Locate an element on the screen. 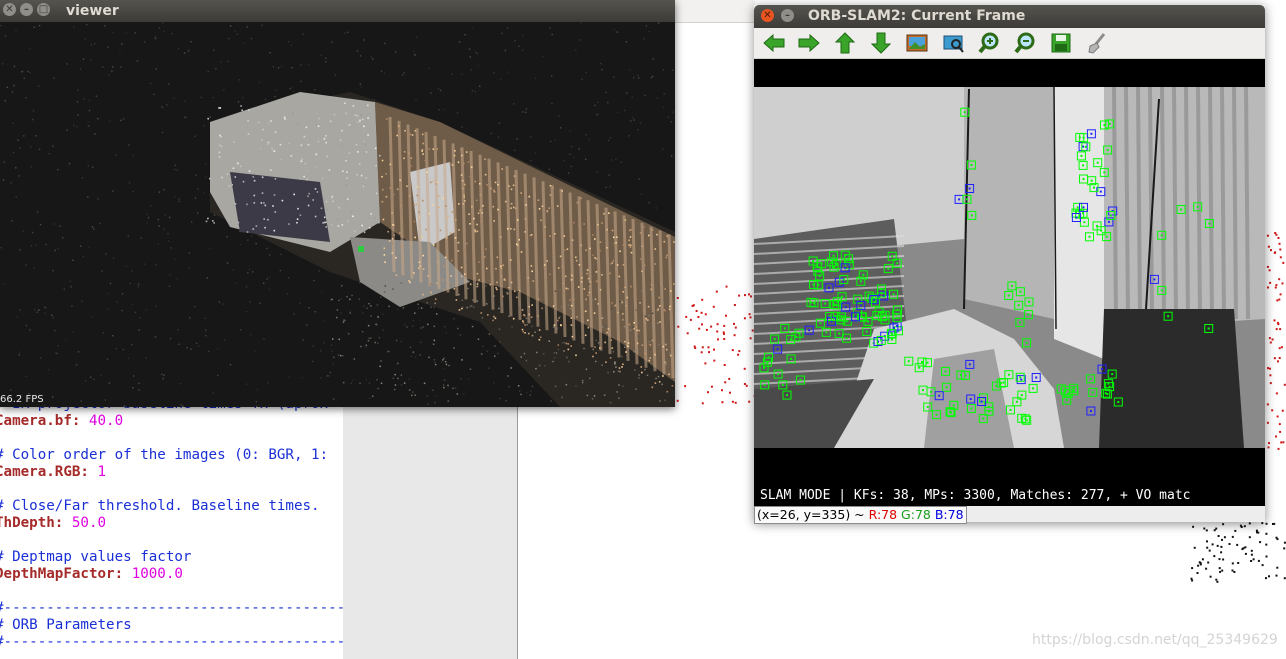 The image size is (1286, 659). zoom-in-icon is located at coordinates (989, 43).